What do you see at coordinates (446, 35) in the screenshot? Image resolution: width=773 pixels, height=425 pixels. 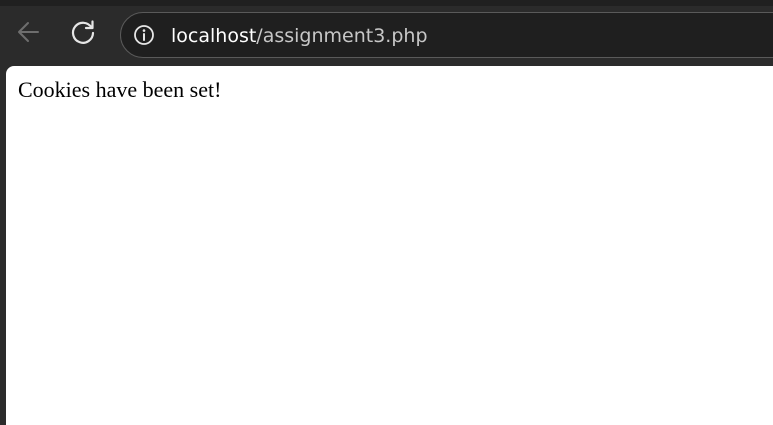 I see `address-bar: localhost/assignment3.php` at bounding box center [446, 35].